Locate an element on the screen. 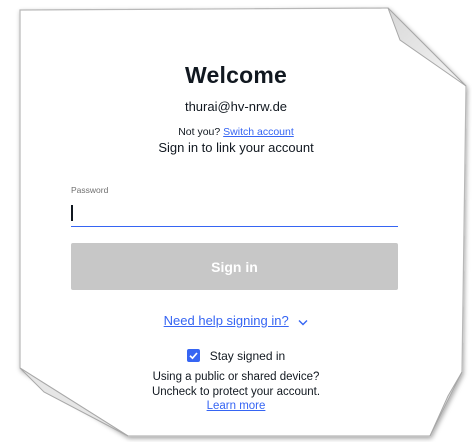  not-you-text: Not you? is located at coordinates (199, 132).